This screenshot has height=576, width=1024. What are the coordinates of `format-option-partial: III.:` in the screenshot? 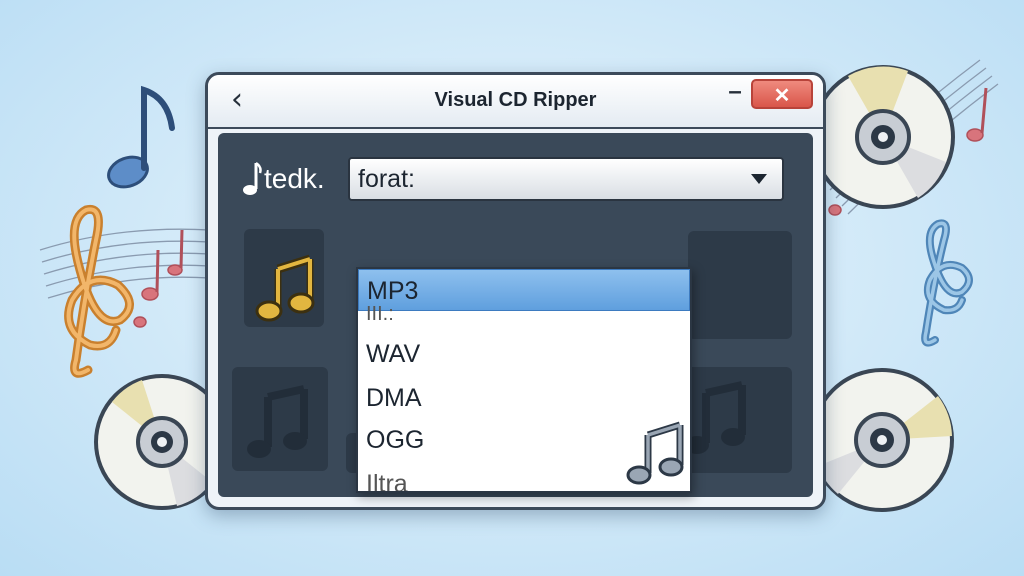 It's located at (524, 314).